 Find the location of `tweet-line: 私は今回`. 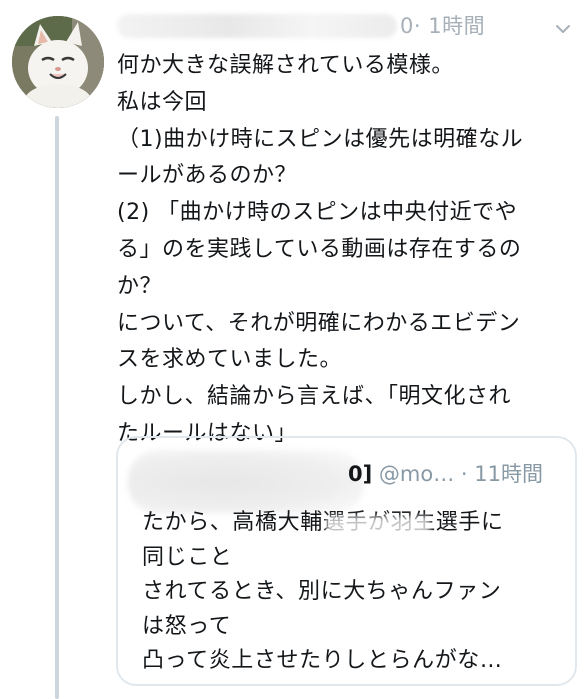

tweet-line: 私は今回 is located at coordinates (162, 102).